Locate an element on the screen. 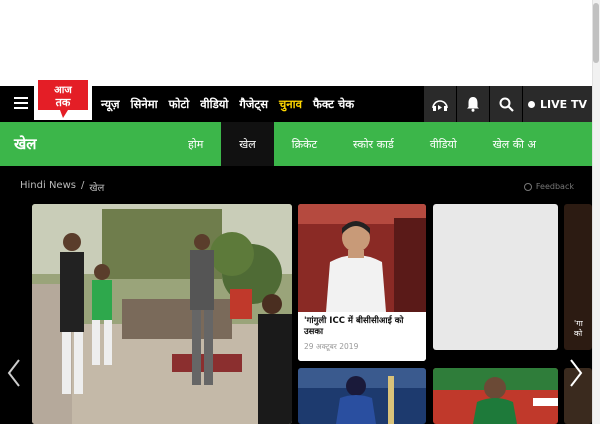 This screenshot has height=424, width=600. chevron-right-icon is located at coordinates (576, 373).